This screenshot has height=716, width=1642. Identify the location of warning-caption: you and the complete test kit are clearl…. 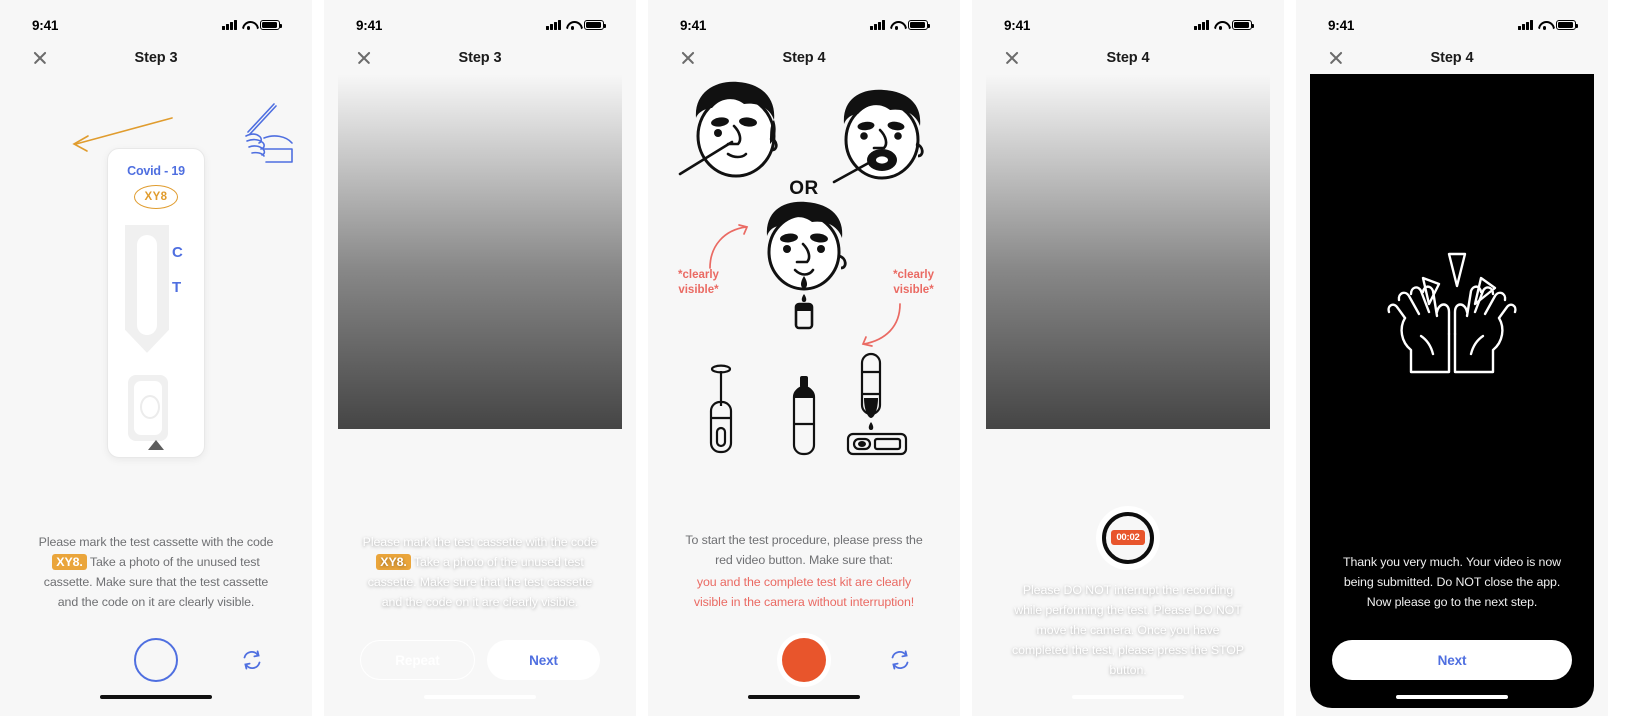
(804, 592).